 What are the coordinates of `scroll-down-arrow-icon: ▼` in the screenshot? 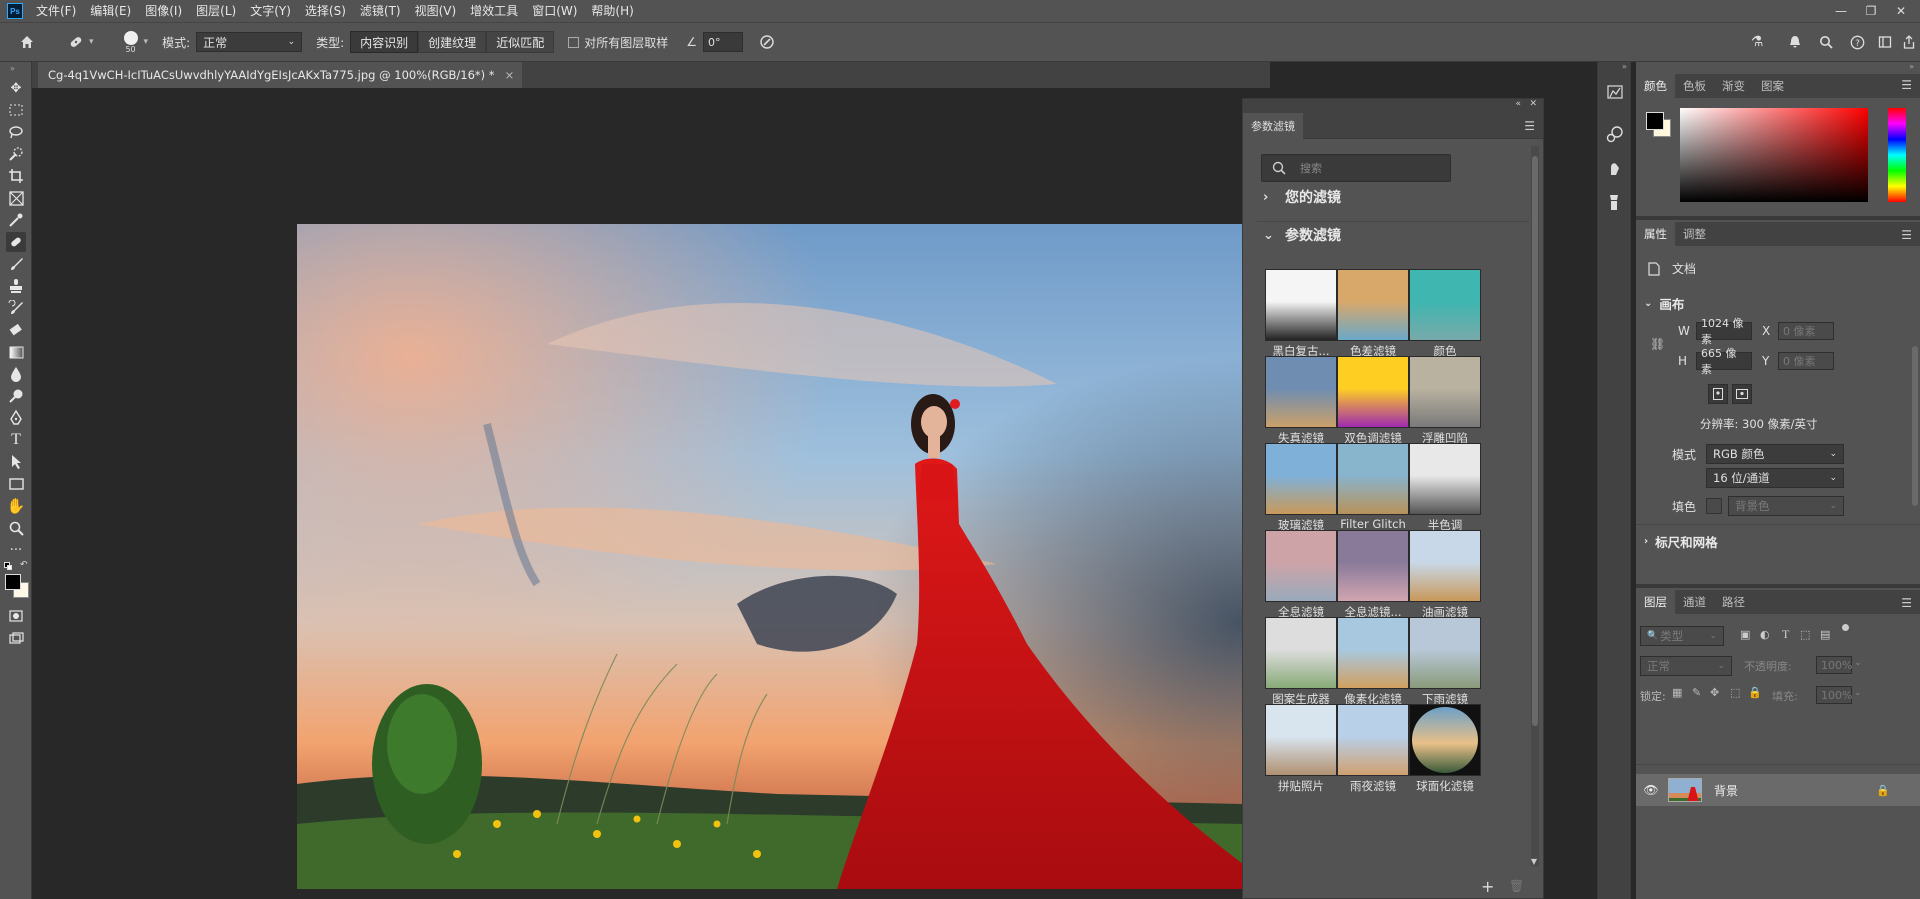 It's located at (1534, 861).